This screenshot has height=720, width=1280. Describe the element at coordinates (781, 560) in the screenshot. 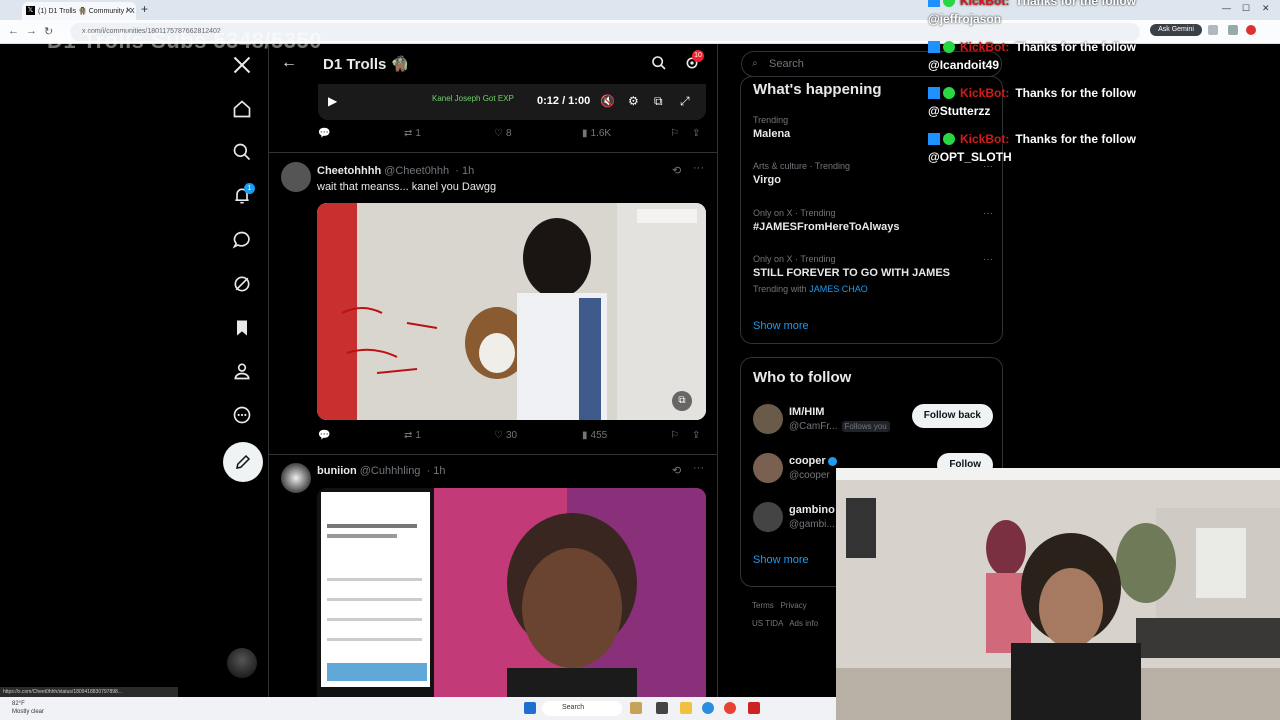

I see `show-more-follow-link: Show more` at that location.